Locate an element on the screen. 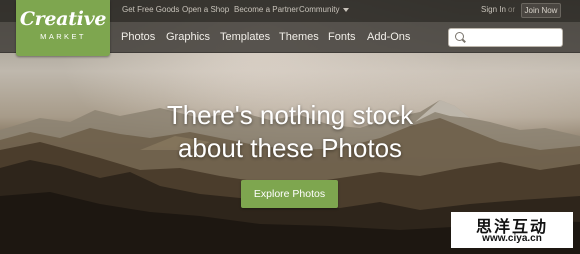  nav-fonts: Fonts is located at coordinates (342, 37).